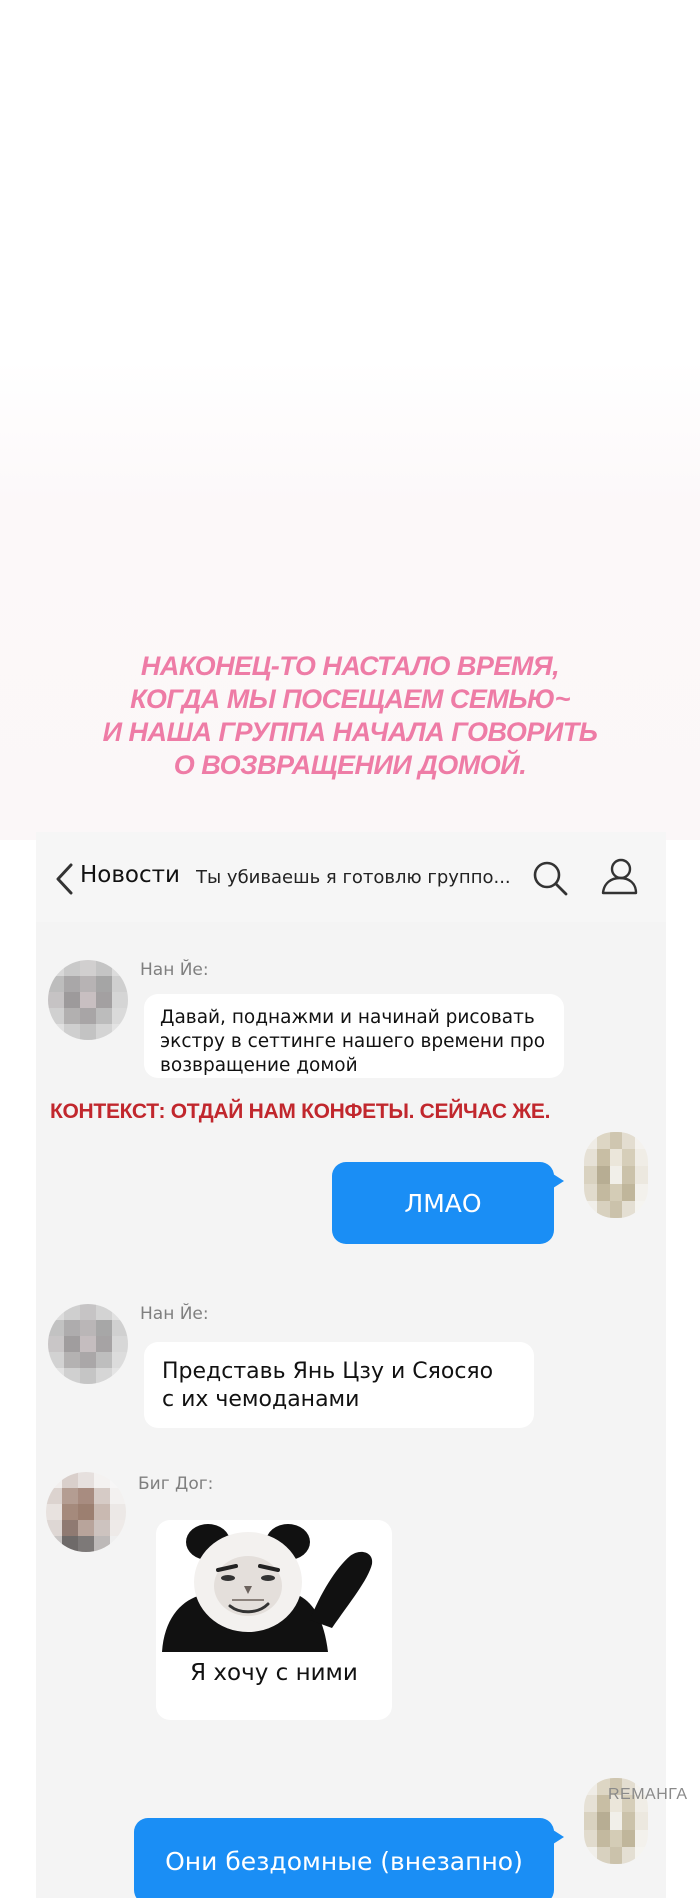 The height and width of the screenshot is (1898, 700). What do you see at coordinates (176, 1484) in the screenshot?
I see `sender-name: Биг Дог:` at bounding box center [176, 1484].